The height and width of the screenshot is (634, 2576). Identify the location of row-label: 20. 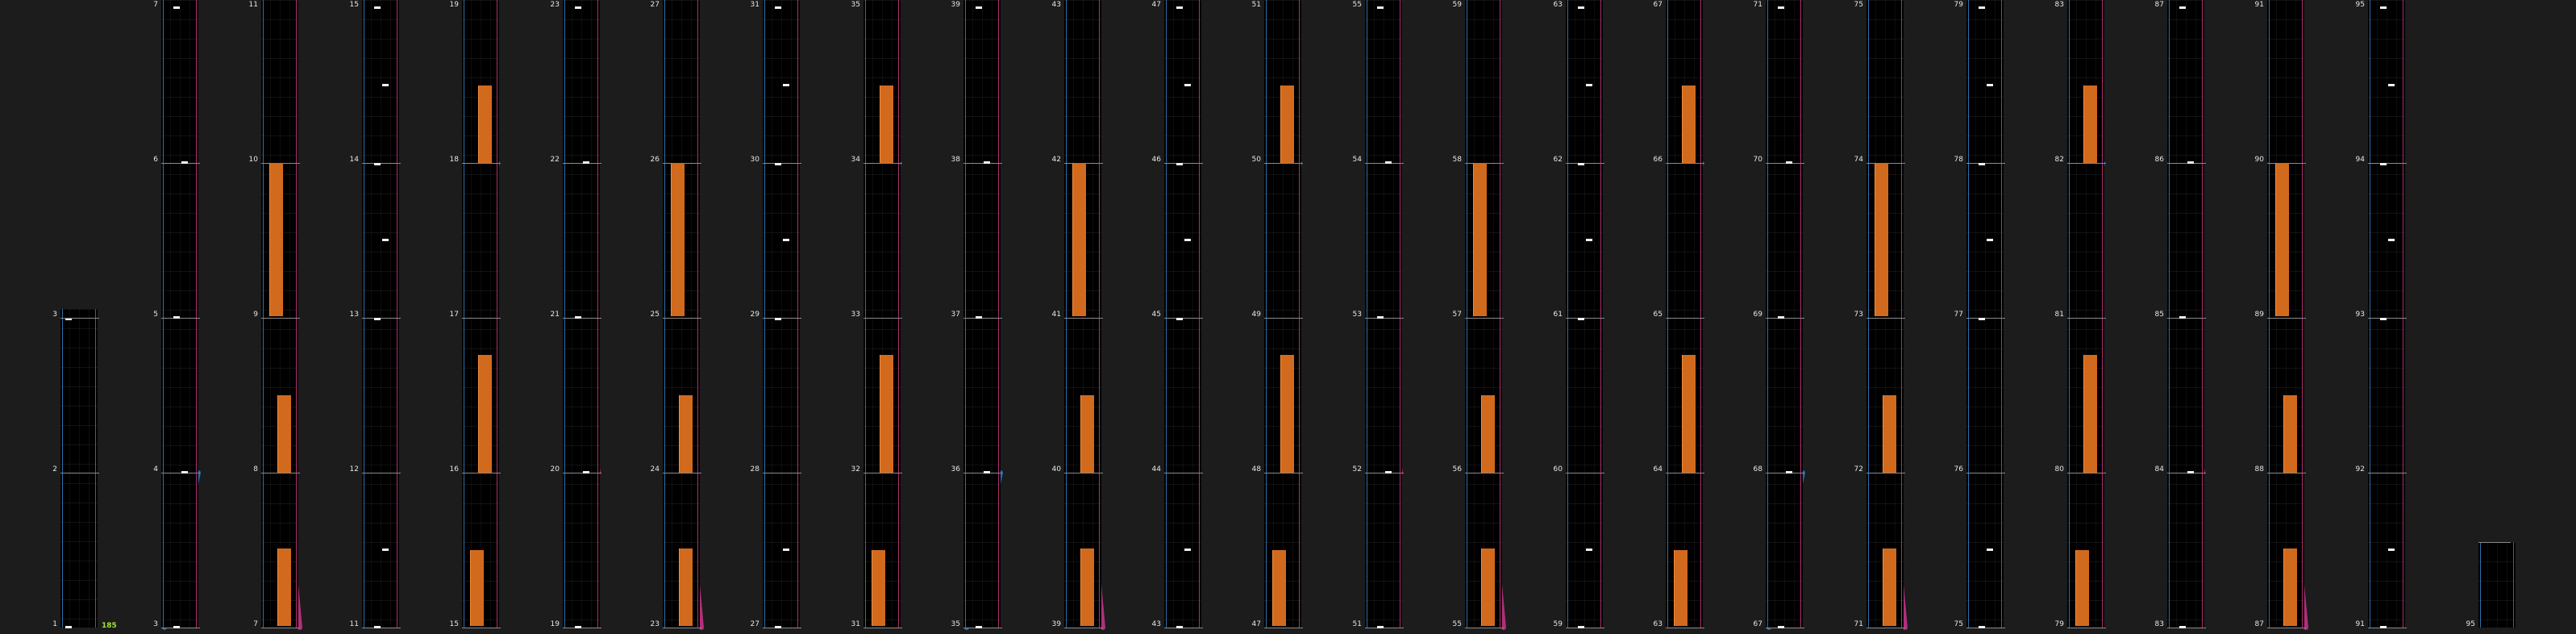
(555, 469).